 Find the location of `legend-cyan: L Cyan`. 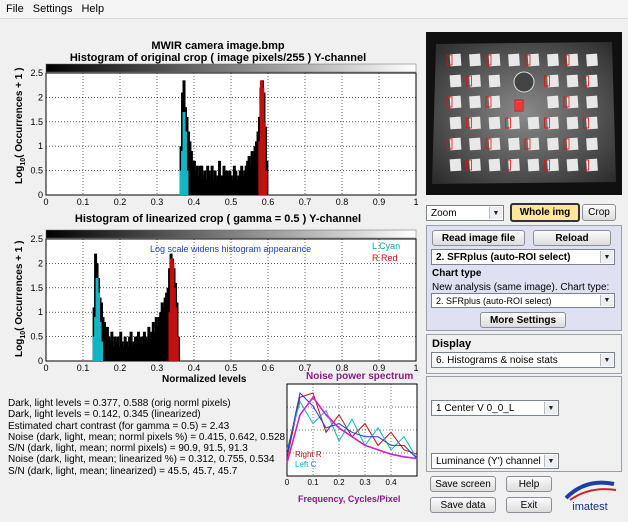

legend-cyan: L Cyan is located at coordinates (386, 246).